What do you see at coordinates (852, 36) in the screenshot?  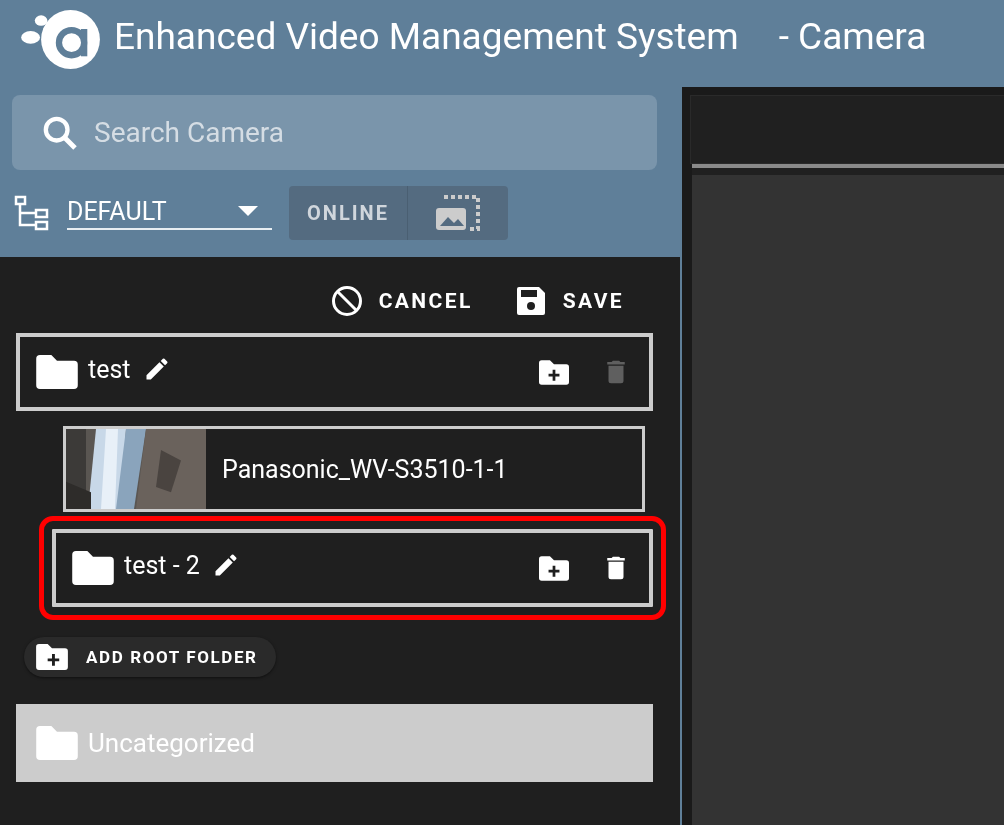 I see `page-title: - Camera` at bounding box center [852, 36].